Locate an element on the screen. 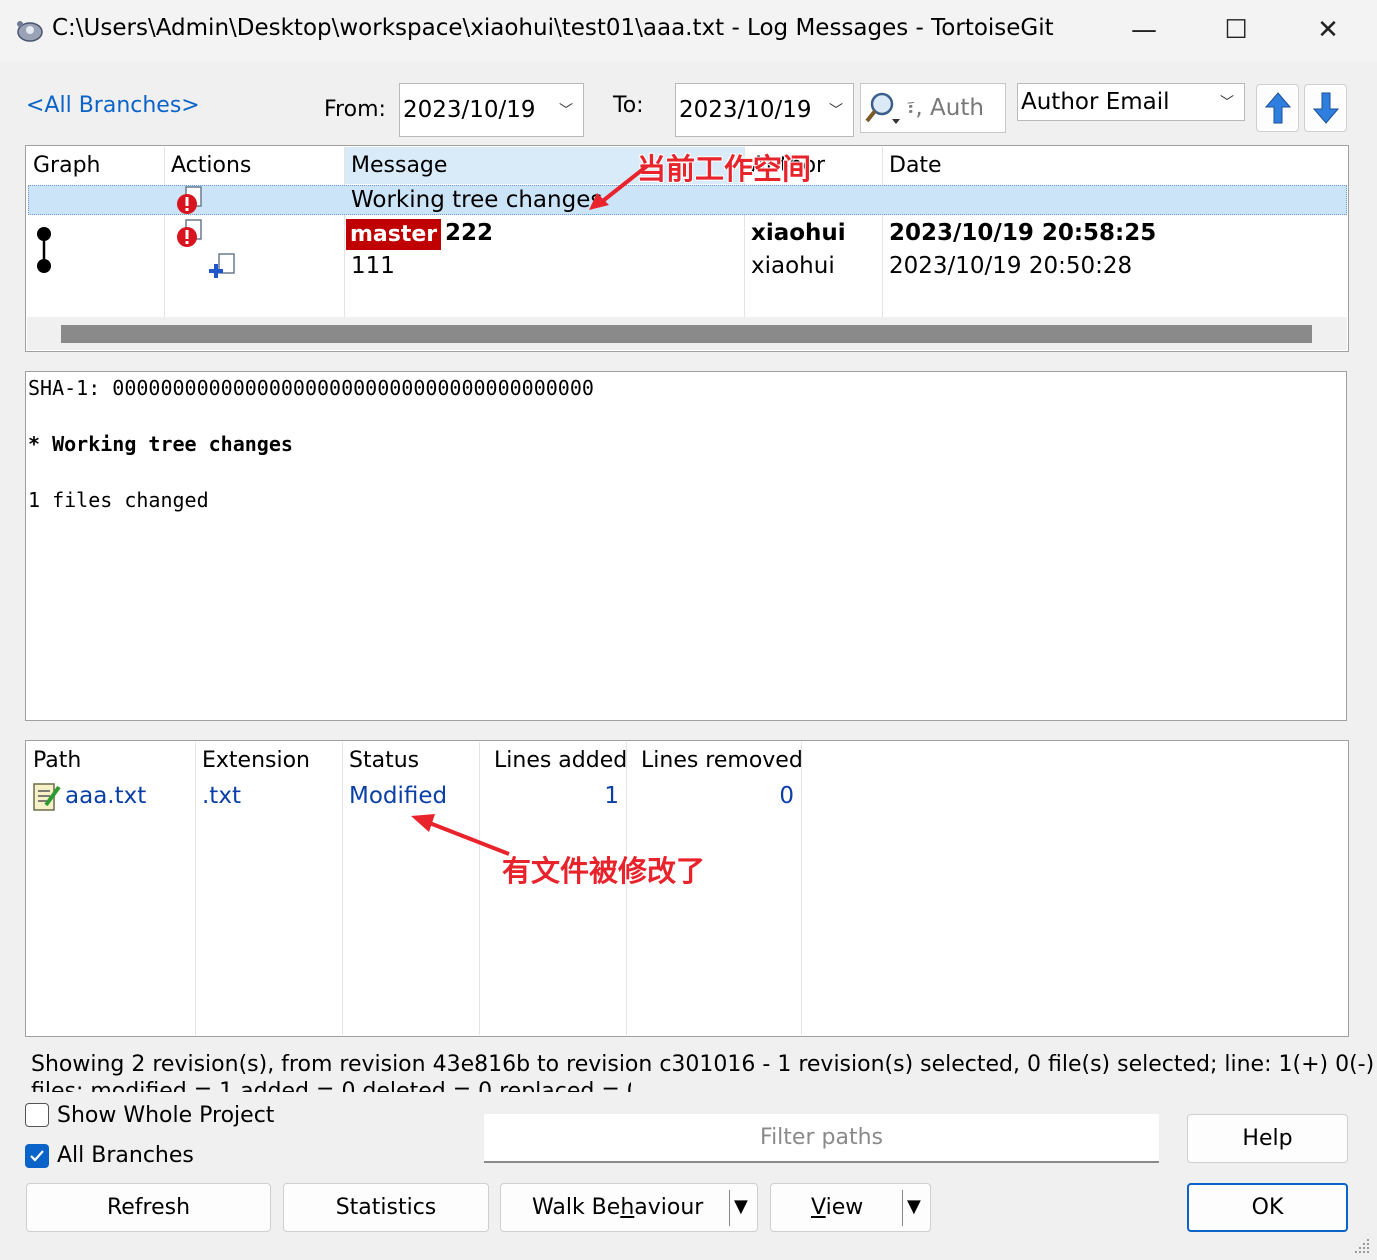 This screenshot has width=1377, height=1260. log-header-graph: Graph is located at coordinates (66, 165).